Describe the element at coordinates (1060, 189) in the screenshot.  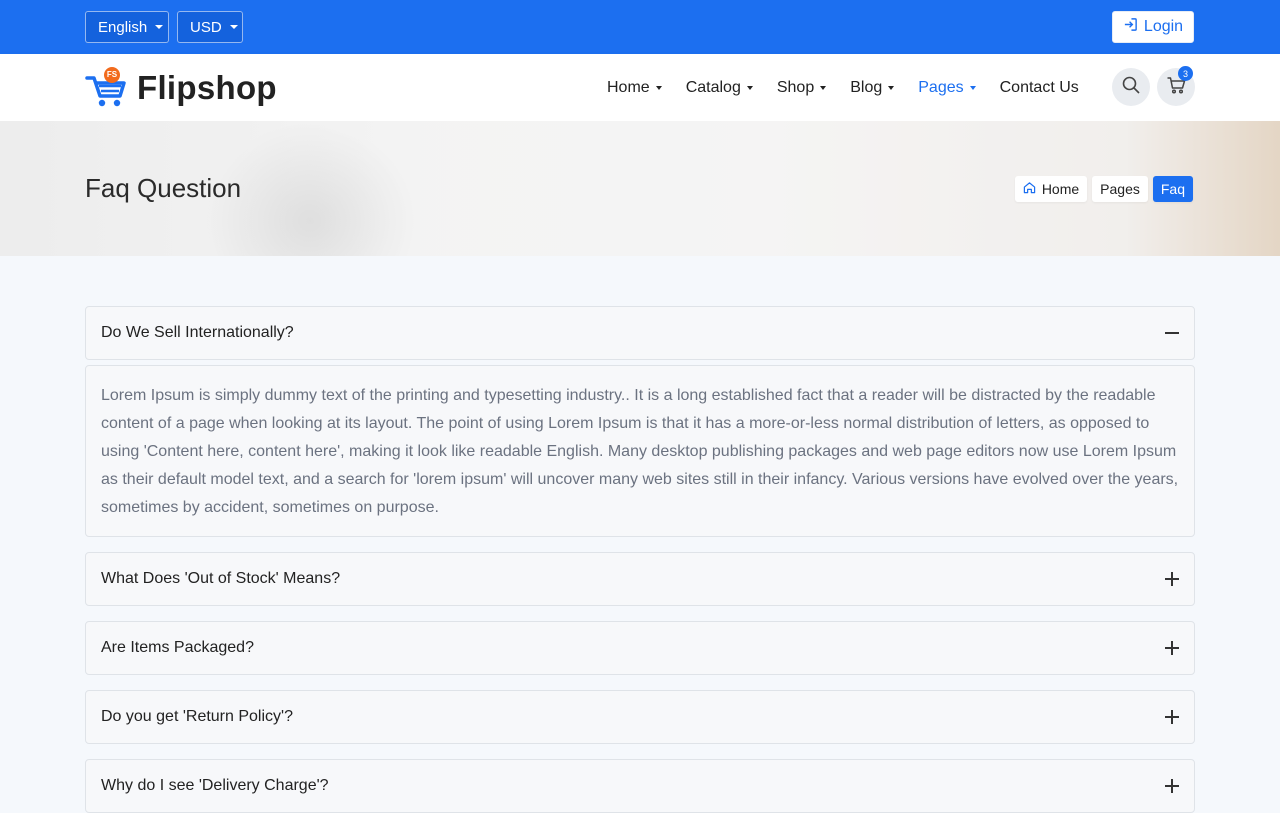
I see `breadcrumb-label: Home` at that location.